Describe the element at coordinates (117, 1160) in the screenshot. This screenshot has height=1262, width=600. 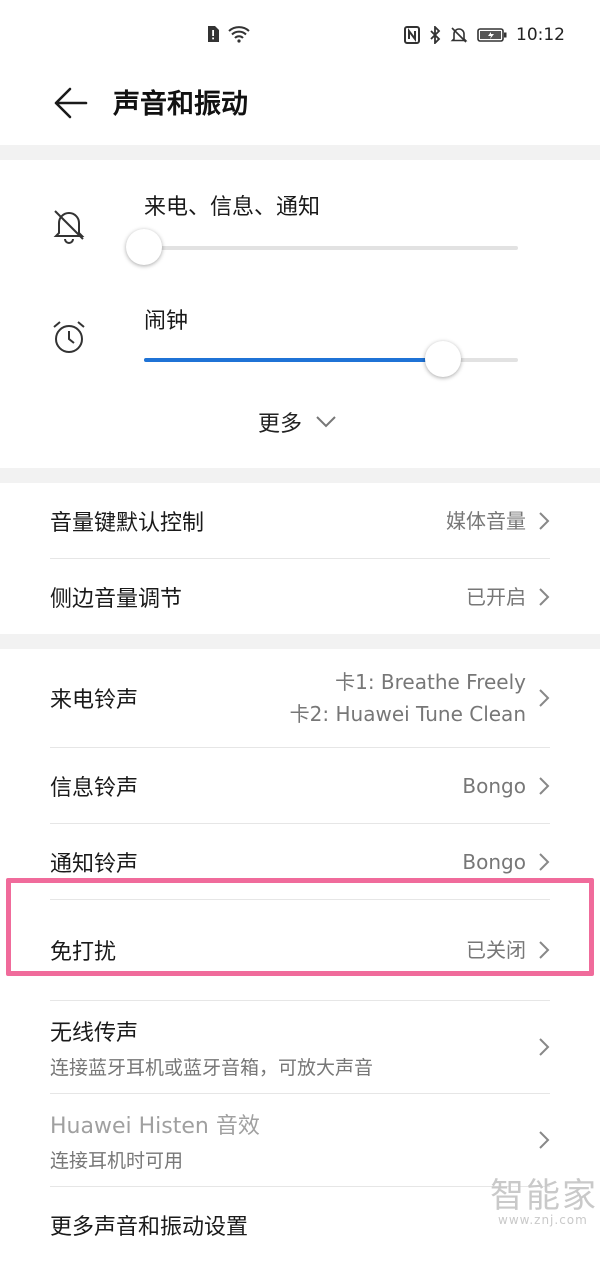
I see `histen-description: 连接耳机时可用` at that location.